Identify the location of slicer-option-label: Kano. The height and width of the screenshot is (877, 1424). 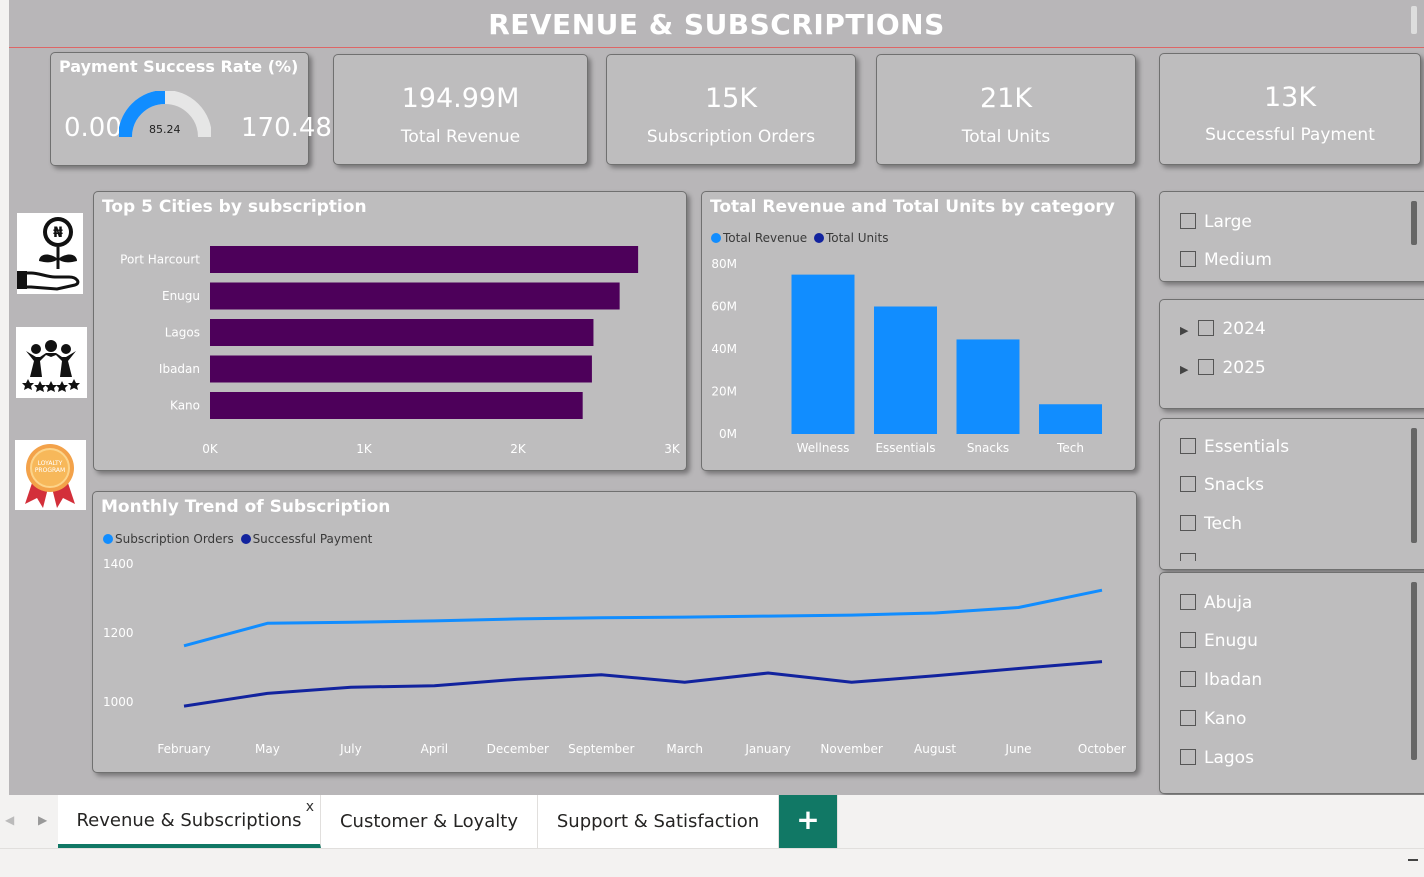
(1225, 719).